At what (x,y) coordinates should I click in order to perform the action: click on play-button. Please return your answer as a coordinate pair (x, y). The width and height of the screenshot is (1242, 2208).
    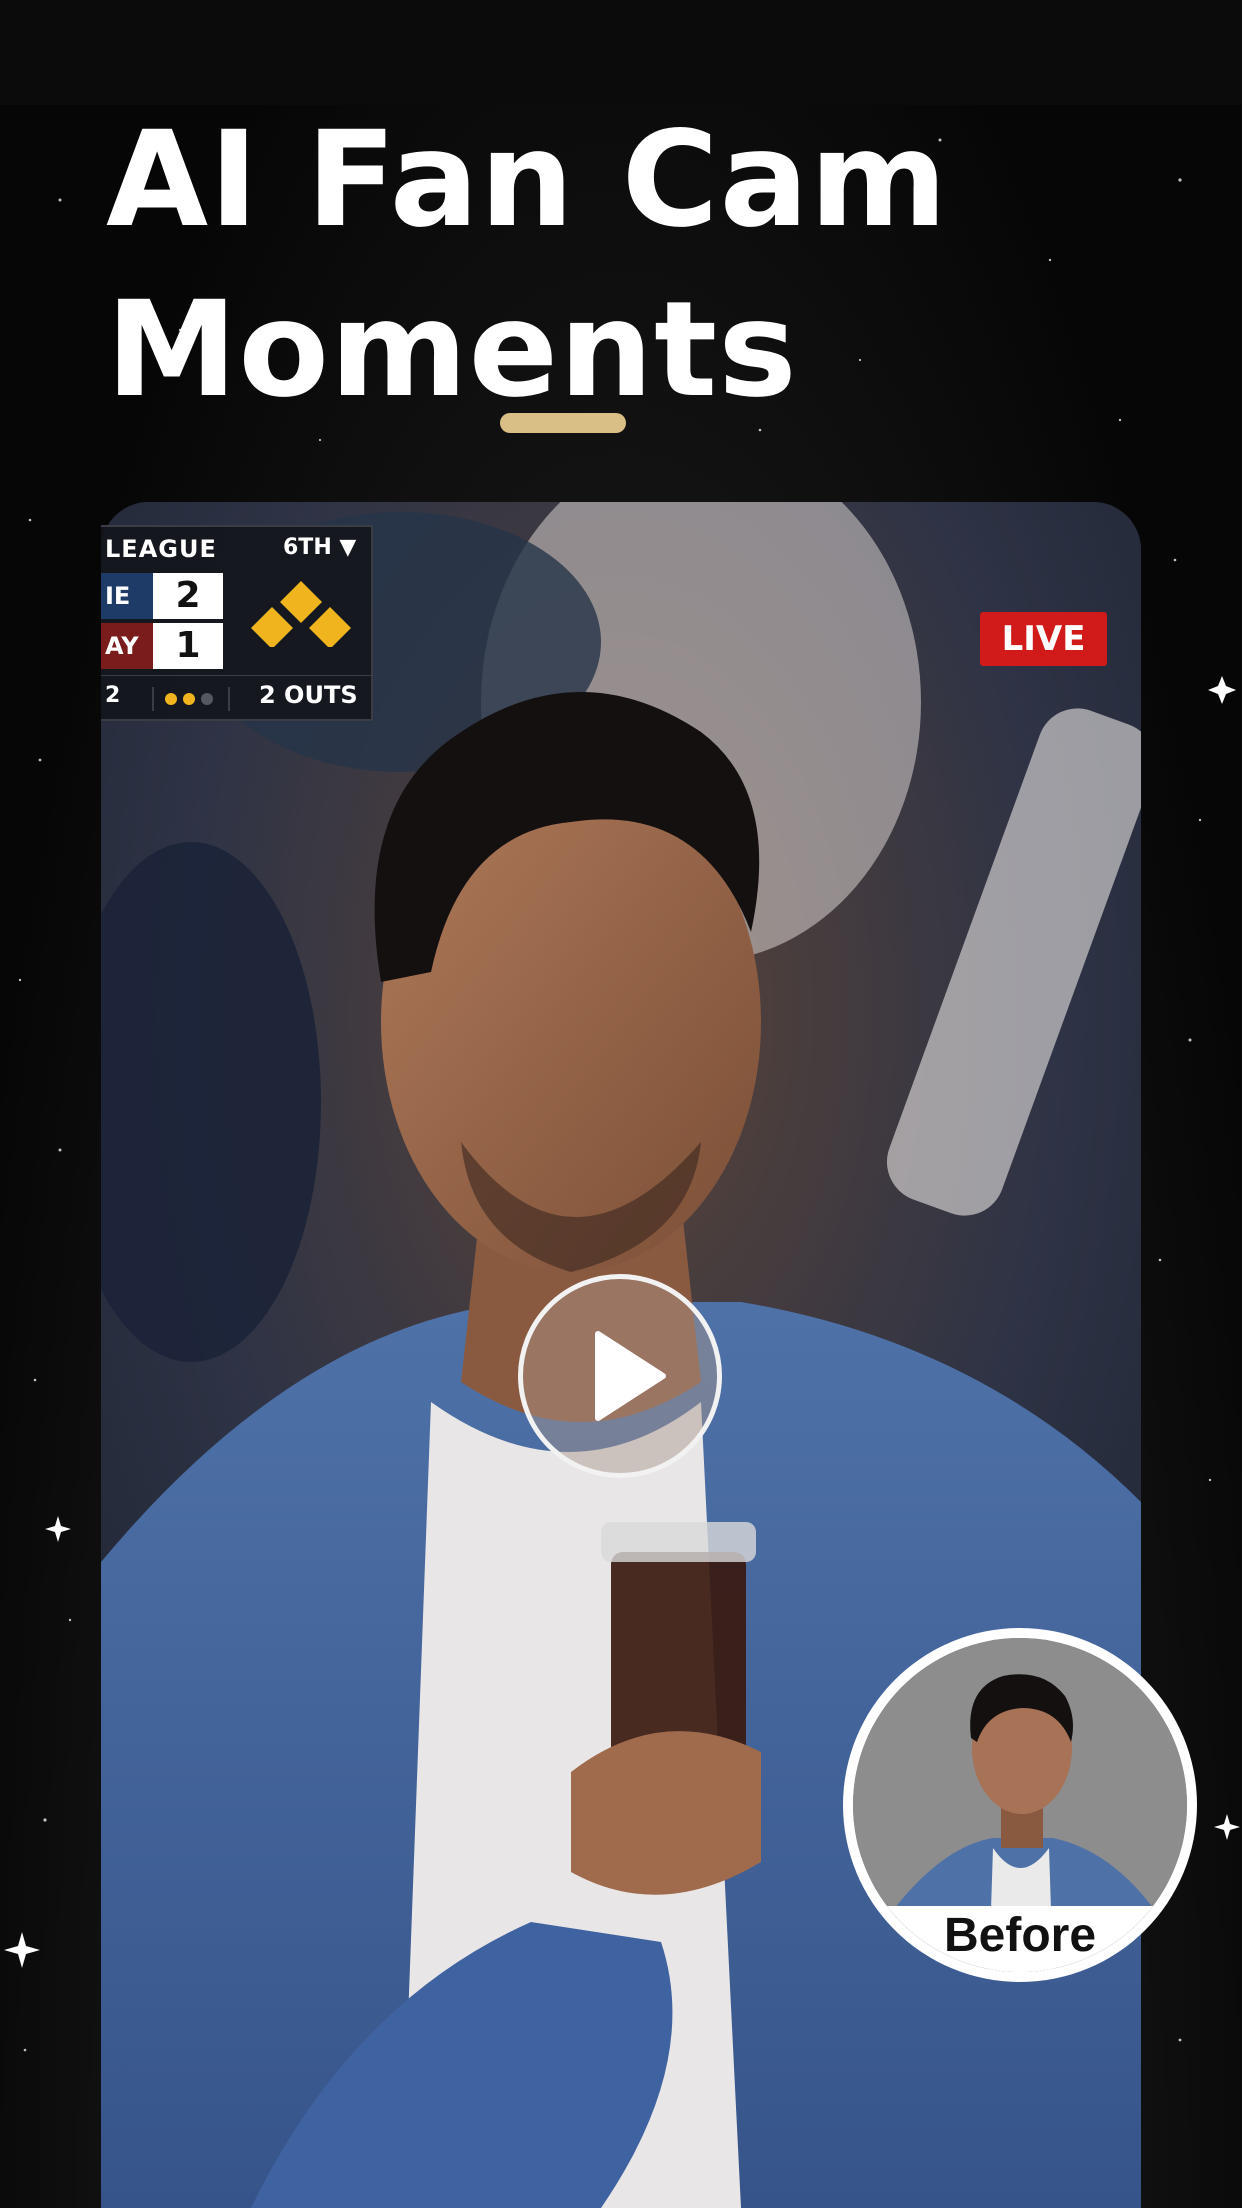
    Looking at the image, I should click on (620, 1376).